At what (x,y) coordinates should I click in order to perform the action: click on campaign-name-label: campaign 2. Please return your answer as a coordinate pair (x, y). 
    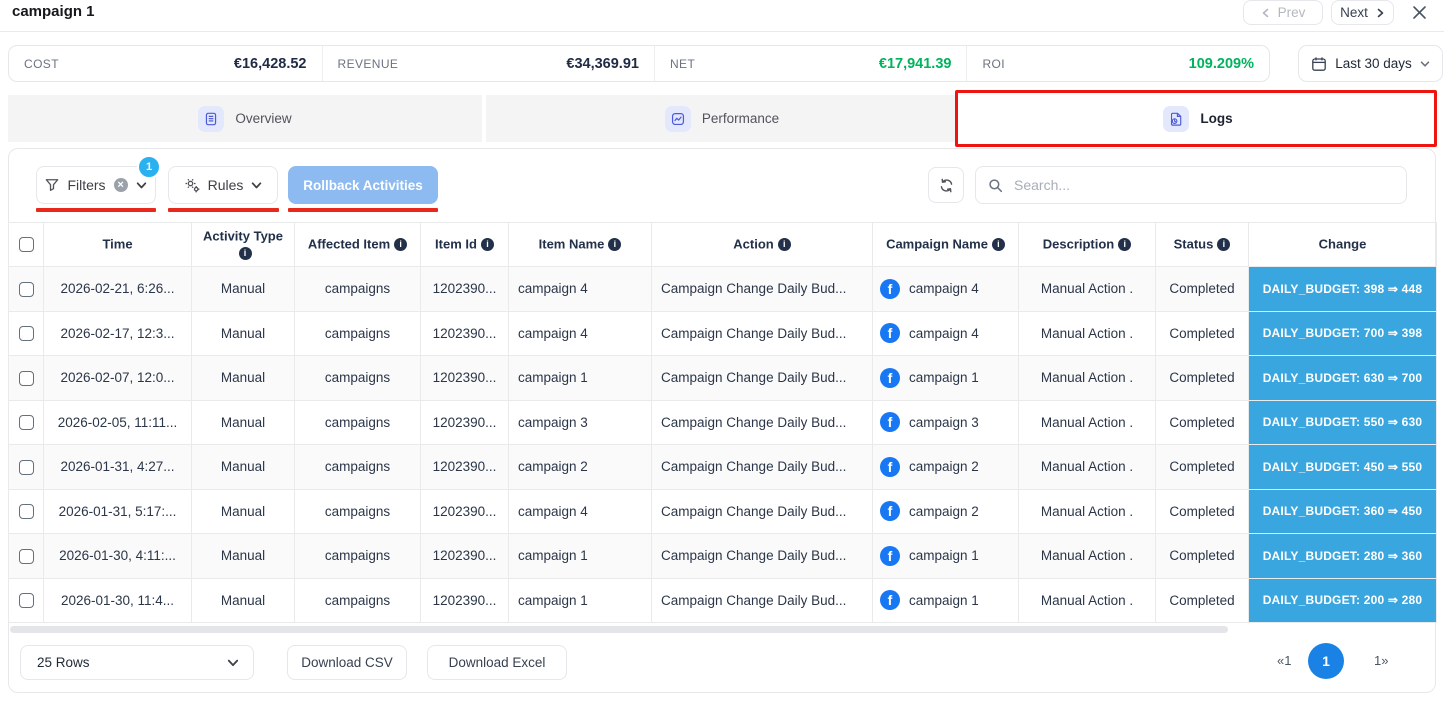
    Looking at the image, I should click on (944, 511).